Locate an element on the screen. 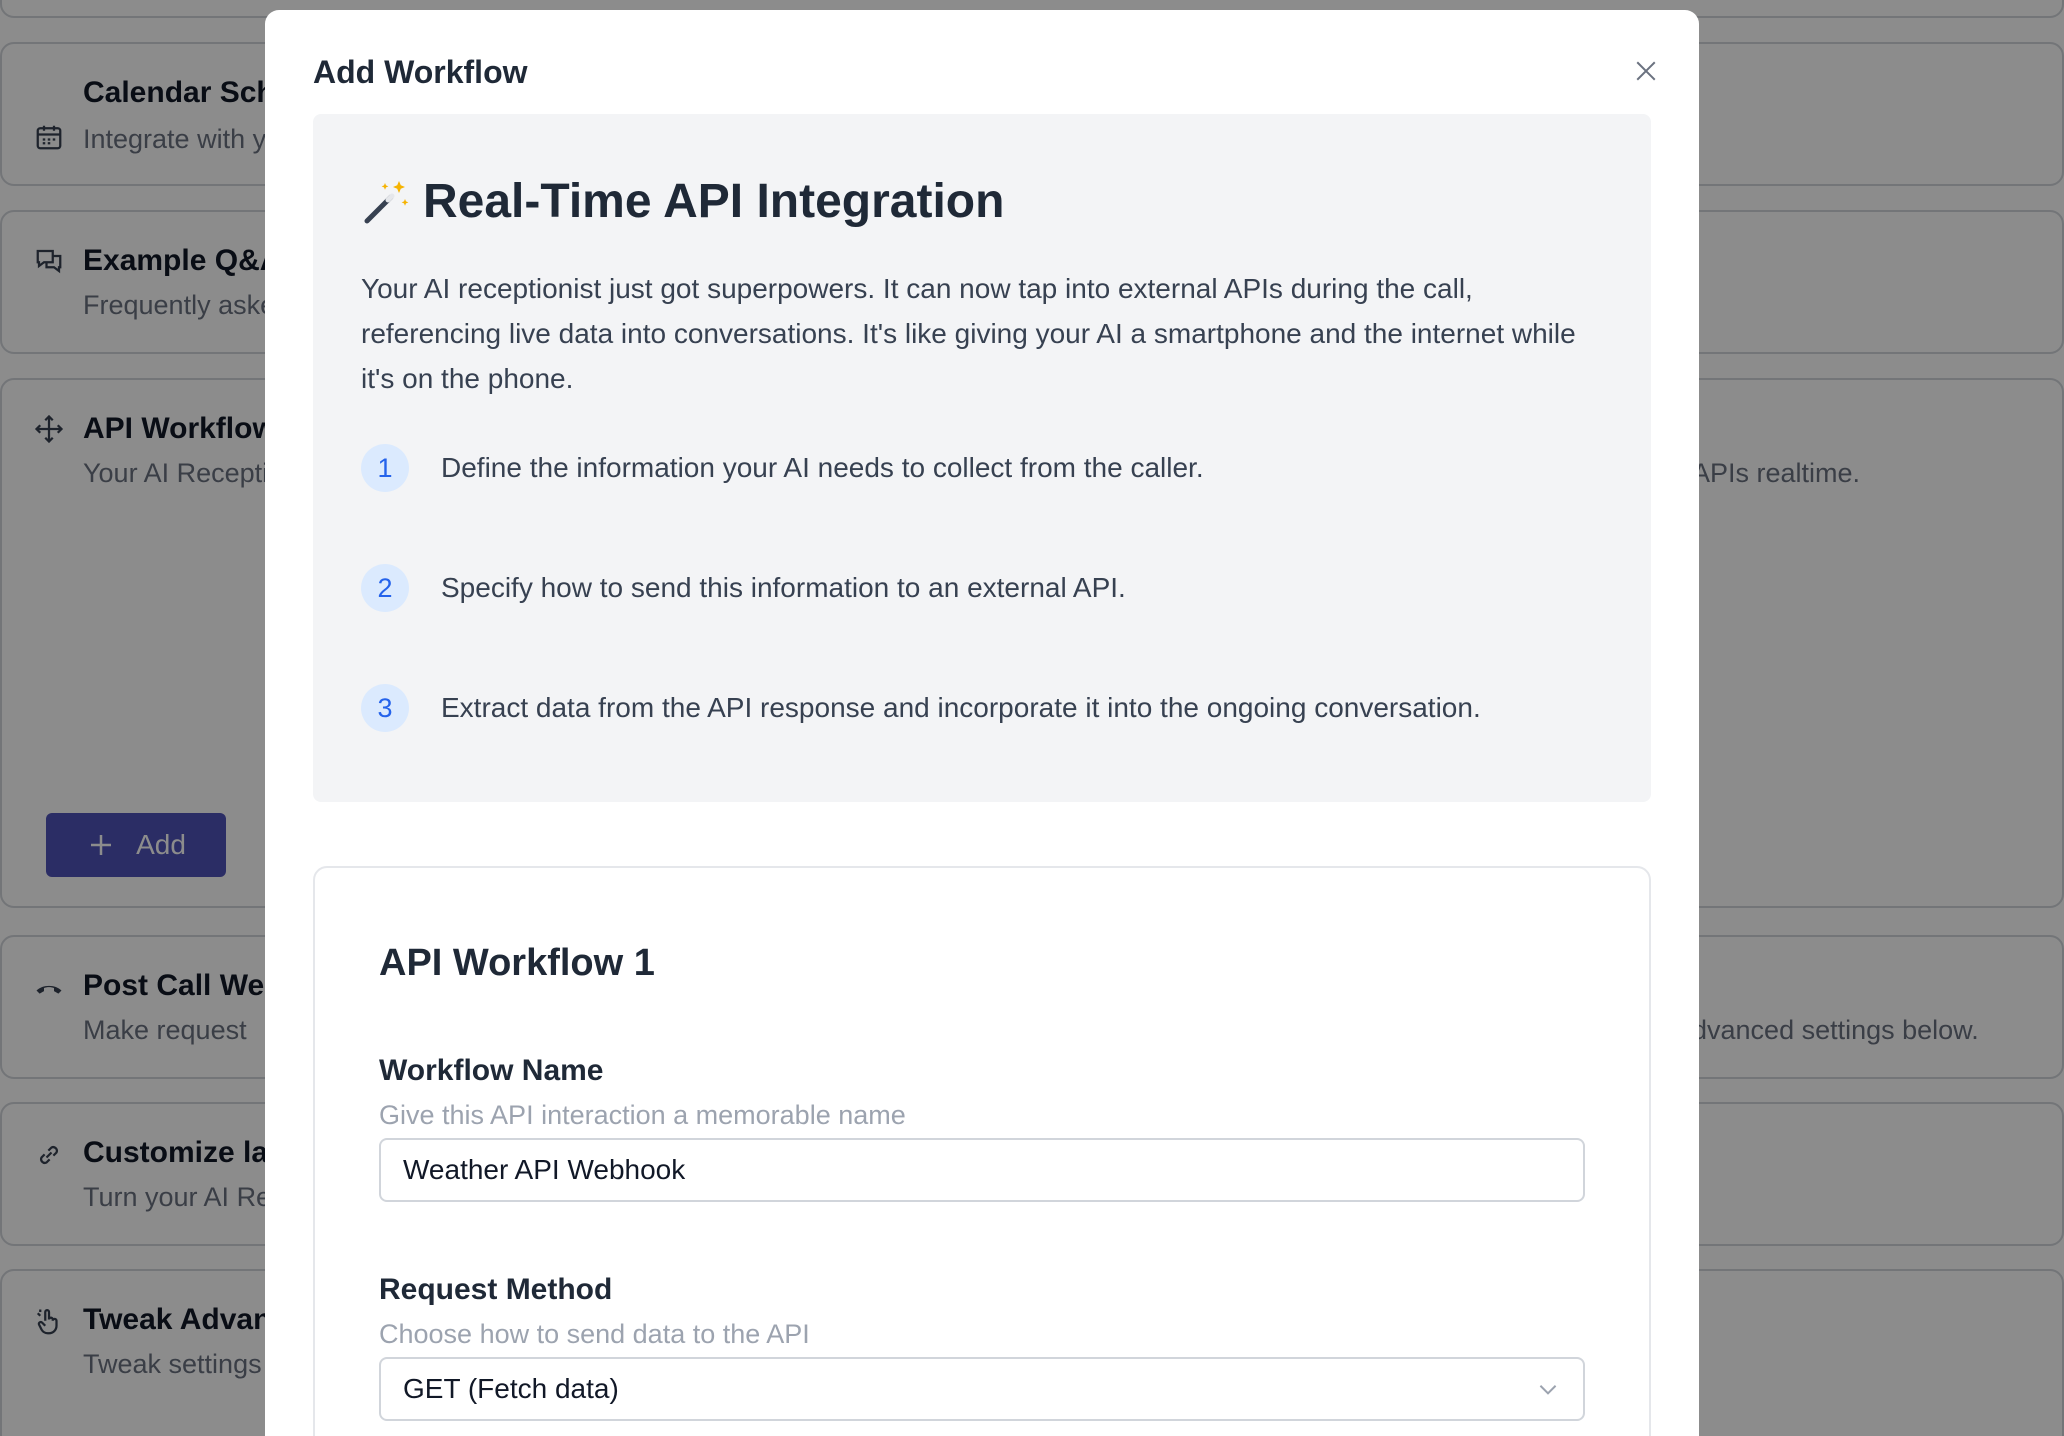  workflow-name-input is located at coordinates (982, 1170).